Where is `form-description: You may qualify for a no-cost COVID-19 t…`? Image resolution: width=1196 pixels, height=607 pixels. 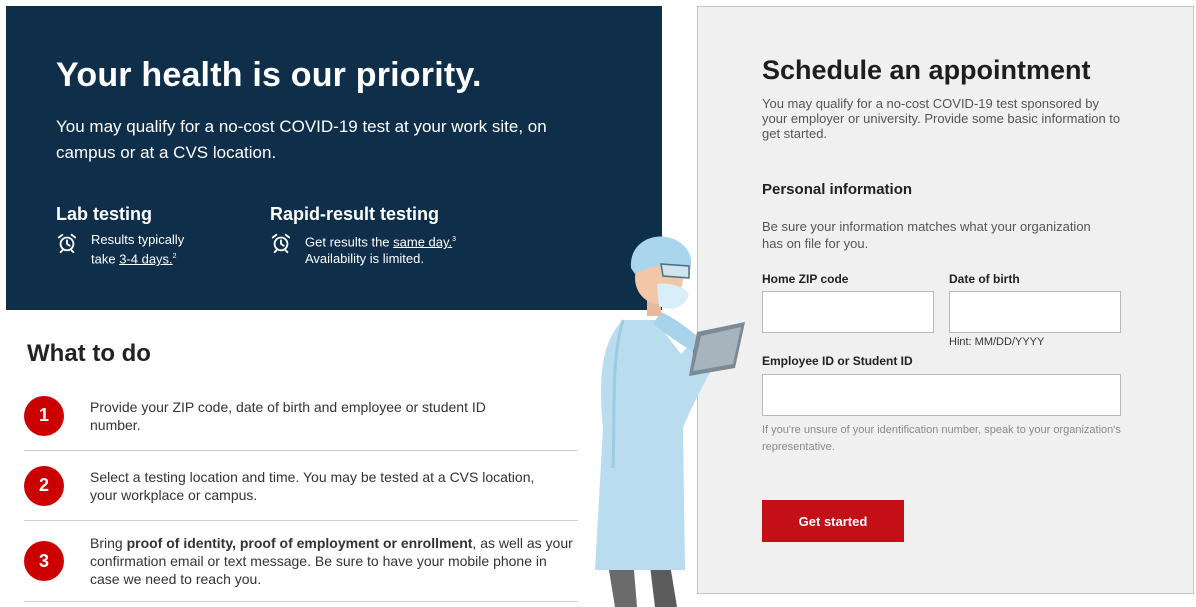
form-description: You may qualify for a no-cost COVID-19 t… is located at coordinates (941, 118).